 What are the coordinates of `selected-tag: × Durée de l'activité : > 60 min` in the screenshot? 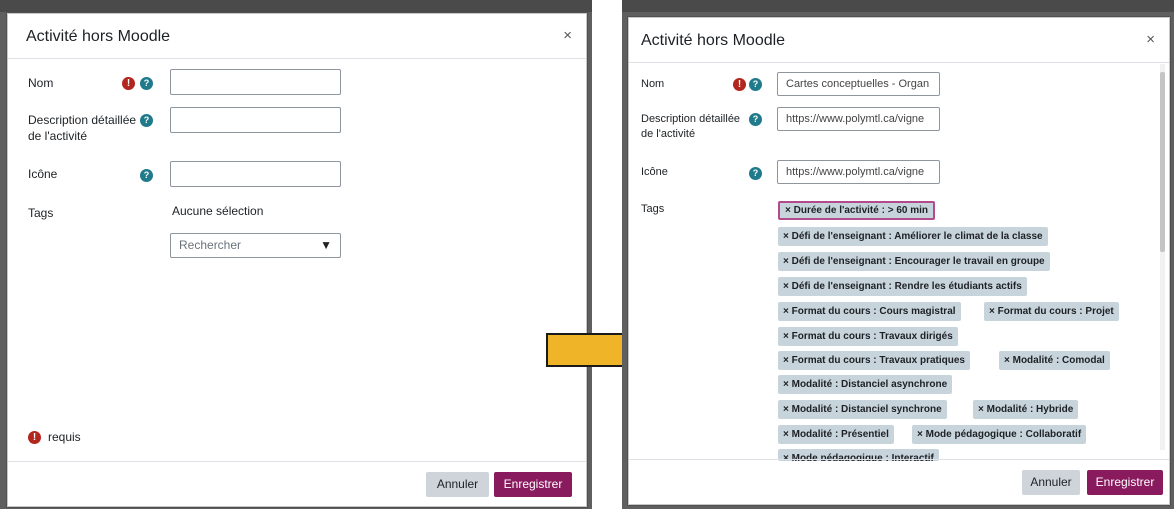 It's located at (856, 210).